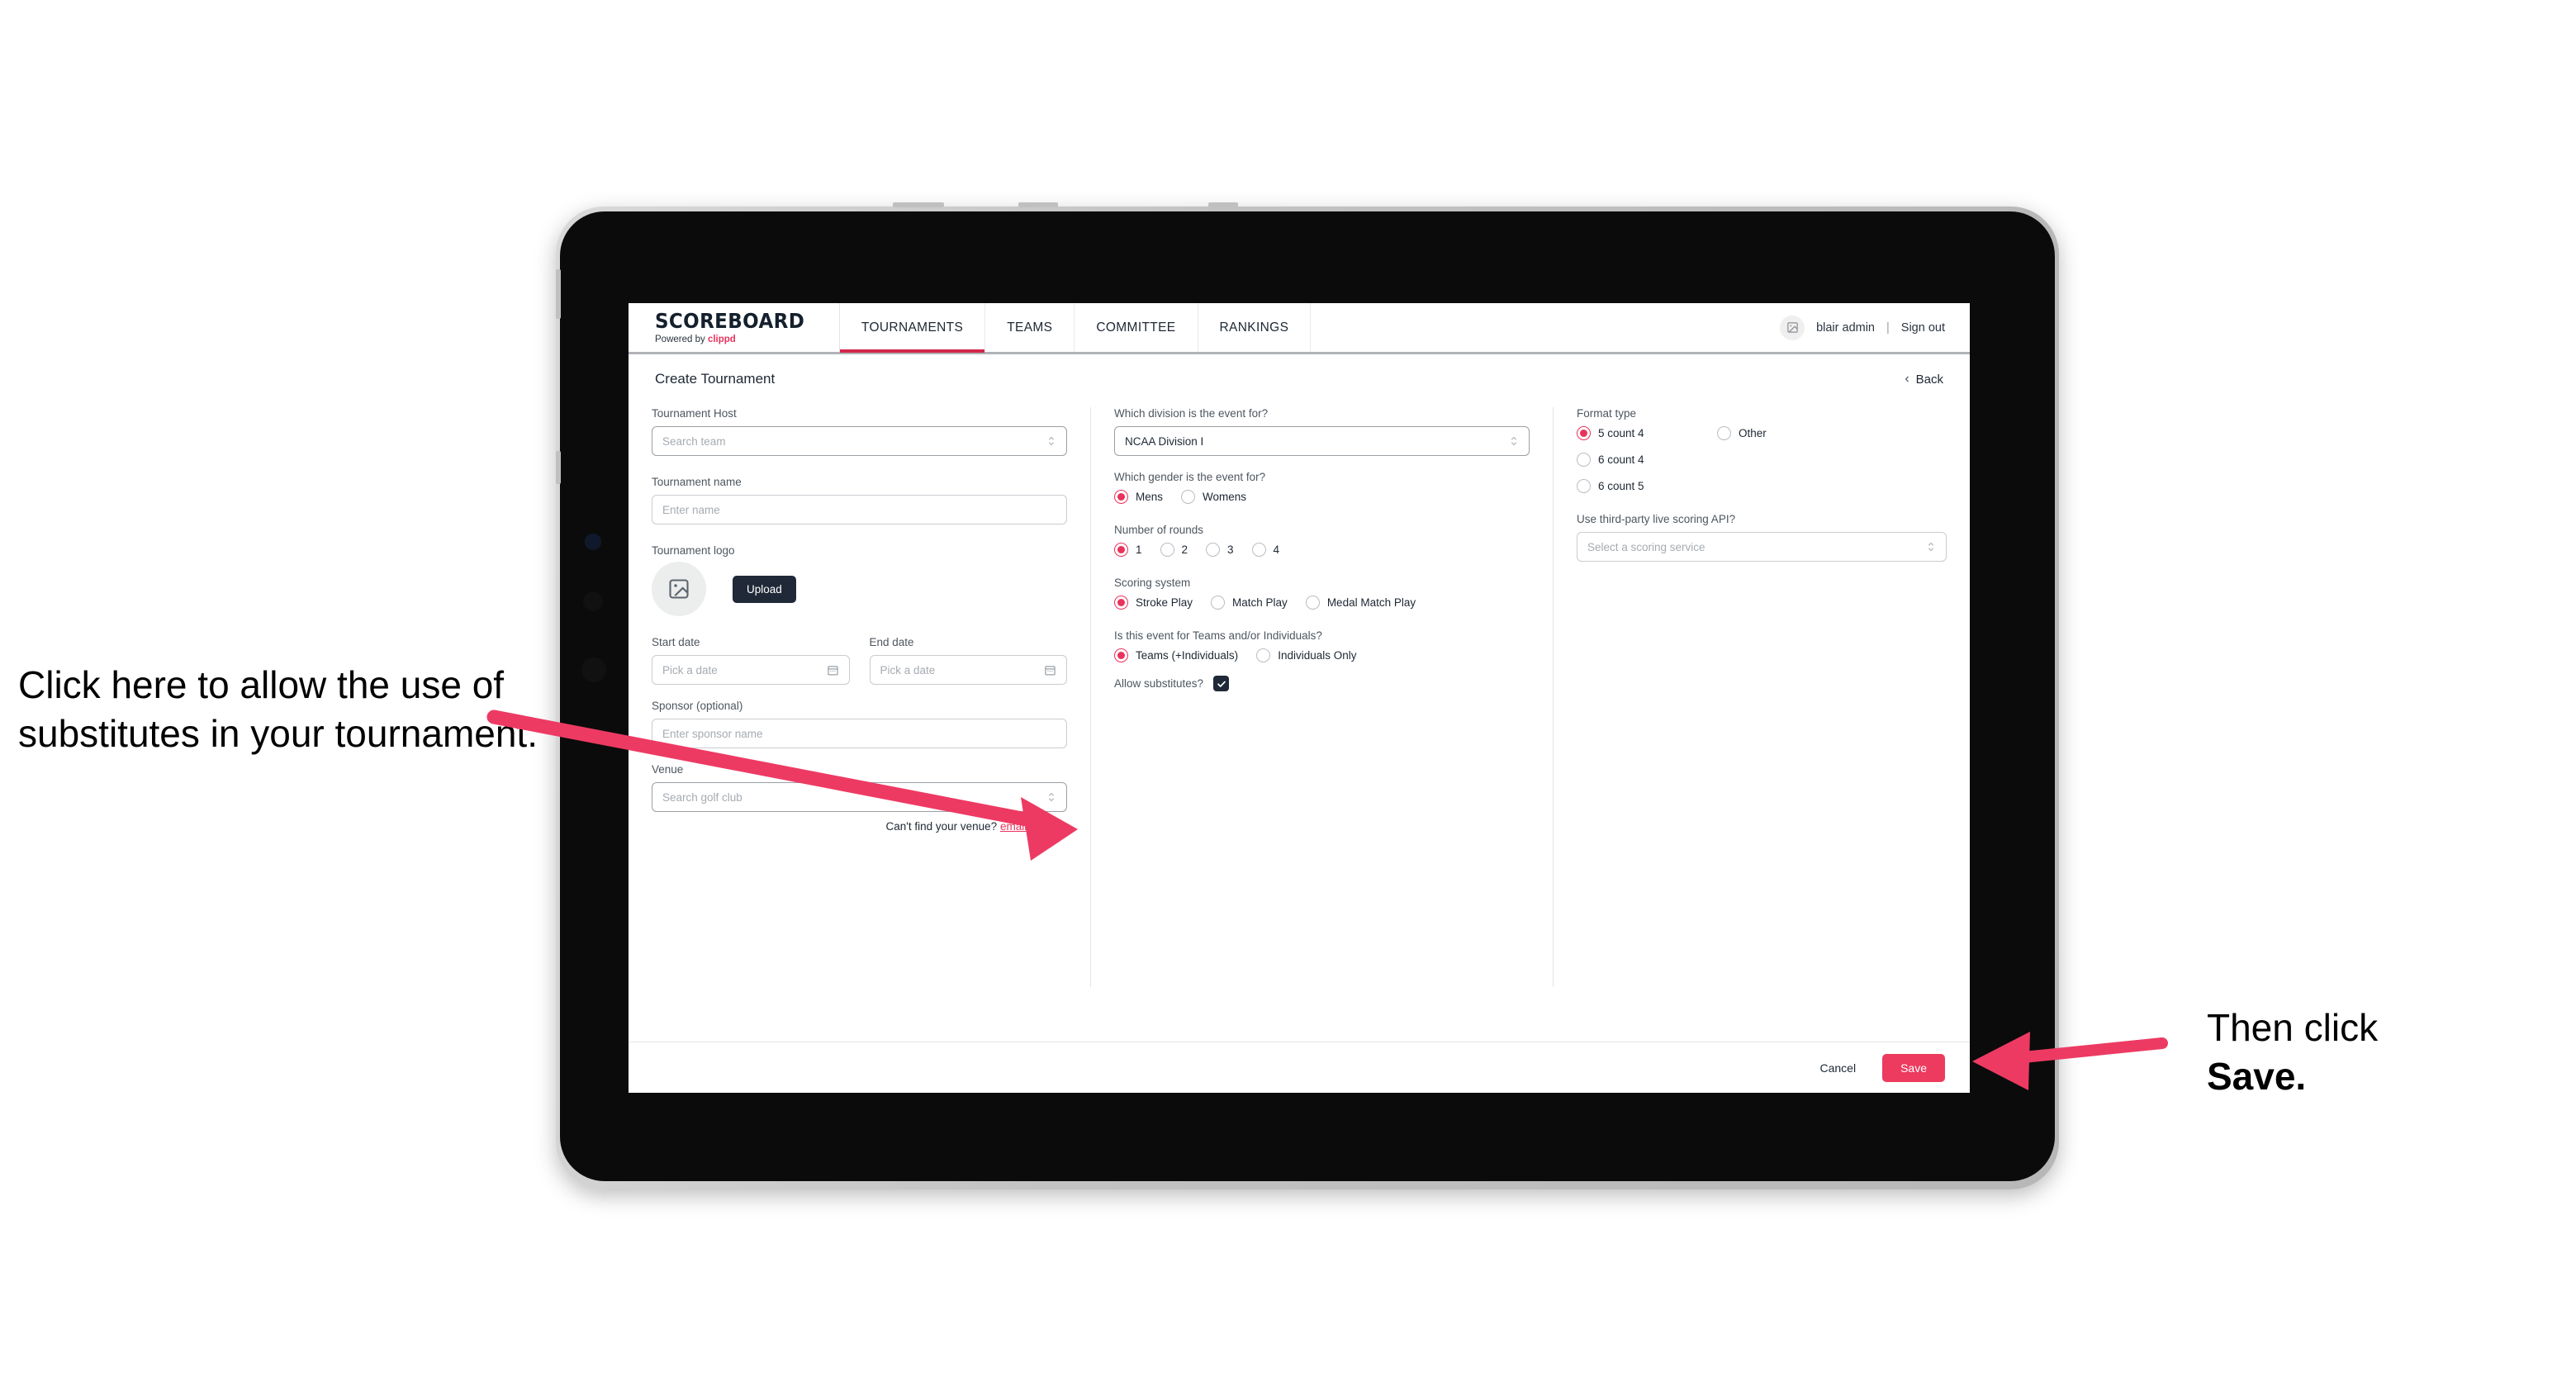 This screenshot has height=1386, width=2576. I want to click on brand-wordmark: SCOREBOARD, so click(730, 320).